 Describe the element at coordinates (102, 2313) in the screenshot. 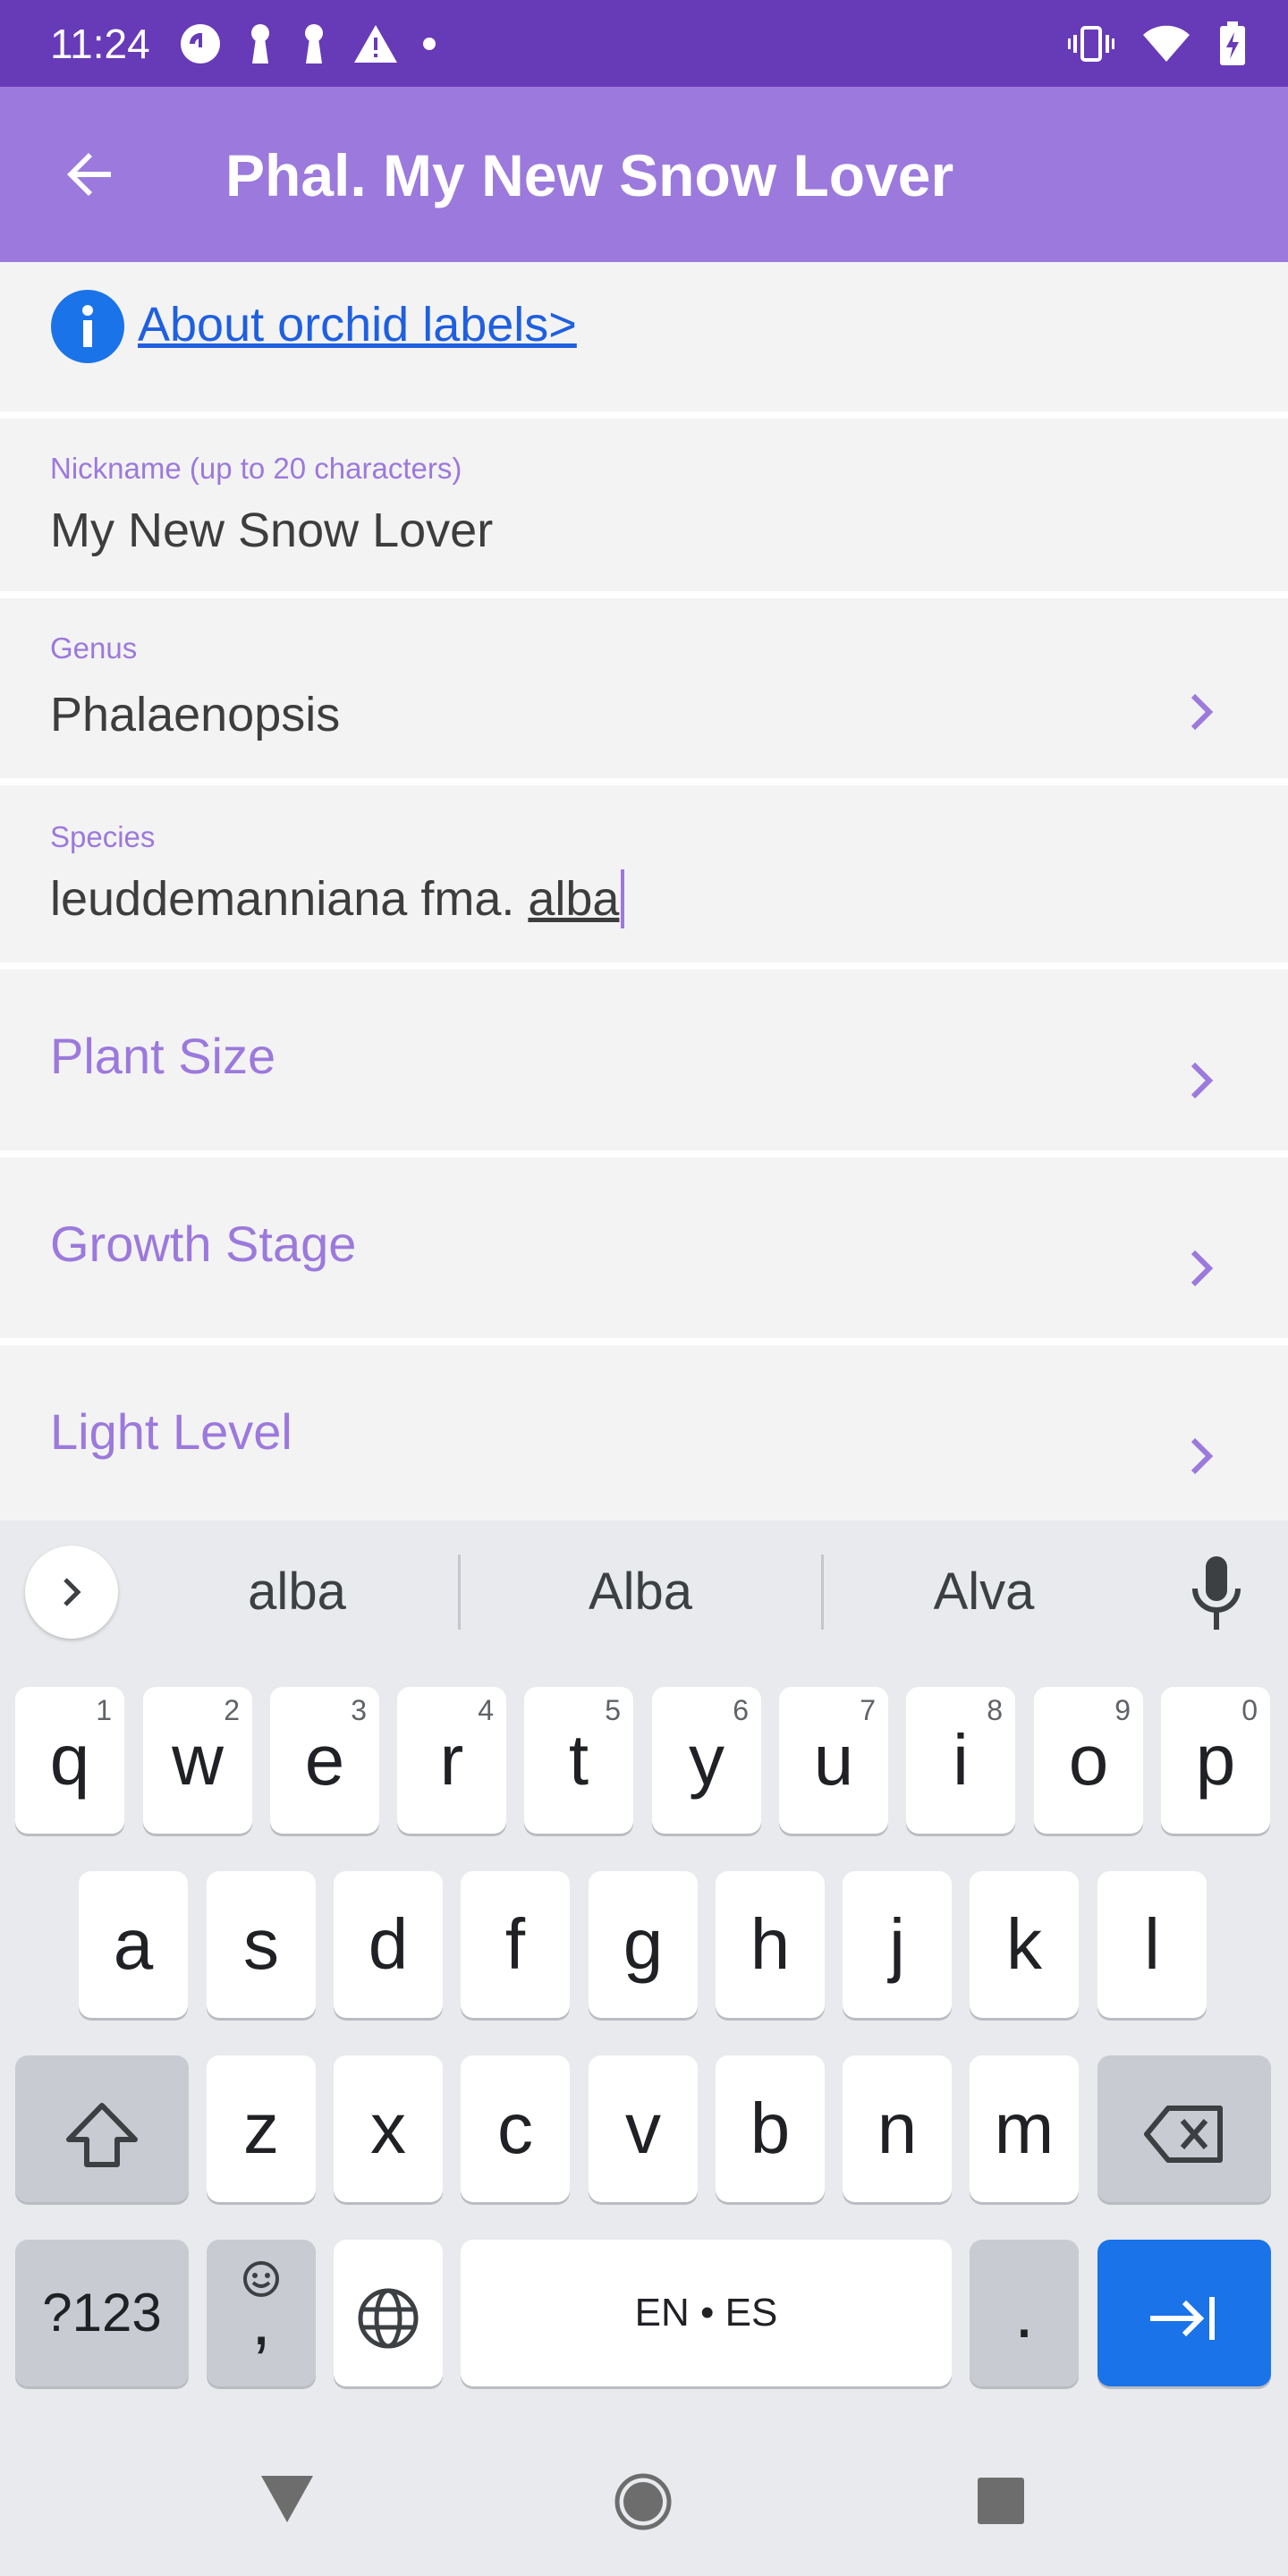

I see `symbols-key: ?123` at that location.